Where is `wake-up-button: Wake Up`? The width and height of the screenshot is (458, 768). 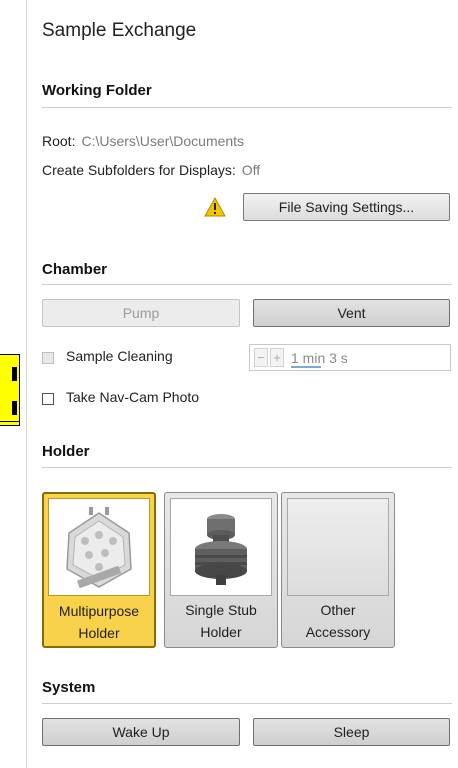 wake-up-button: Wake Up is located at coordinates (141, 732).